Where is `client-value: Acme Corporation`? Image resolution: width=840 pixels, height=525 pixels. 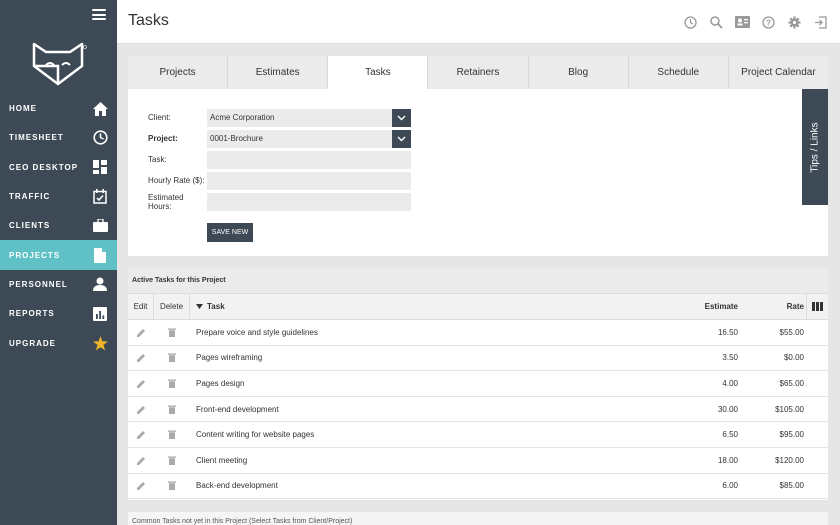
client-value: Acme Corporation is located at coordinates (242, 117).